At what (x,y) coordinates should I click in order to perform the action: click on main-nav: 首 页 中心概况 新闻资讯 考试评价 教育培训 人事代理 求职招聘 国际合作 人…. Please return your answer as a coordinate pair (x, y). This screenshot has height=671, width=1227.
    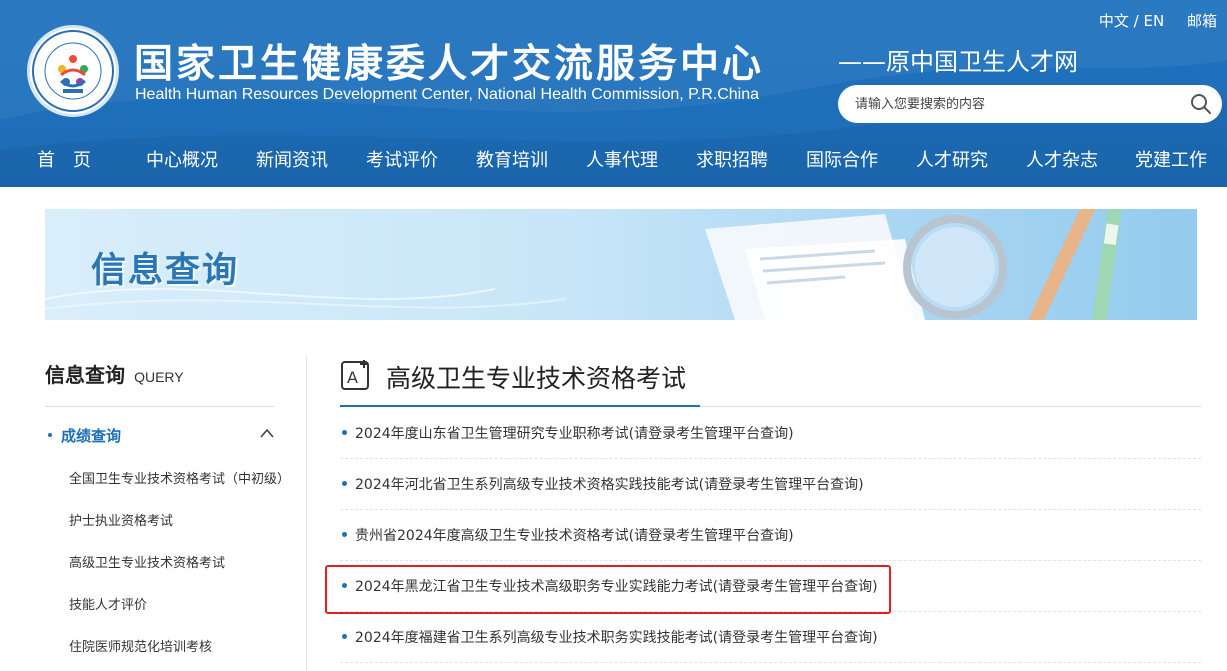
    Looking at the image, I should click on (613, 158).